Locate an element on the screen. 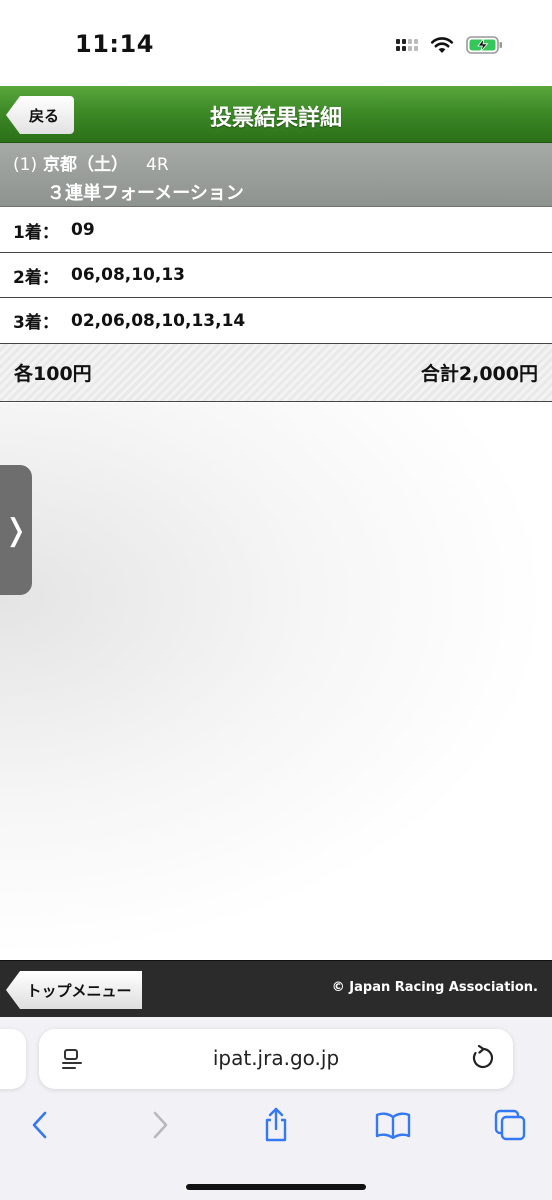 Image resolution: width=552 pixels, height=1200 pixels. bet-type: ３連単フォーメーション is located at coordinates (145, 193).